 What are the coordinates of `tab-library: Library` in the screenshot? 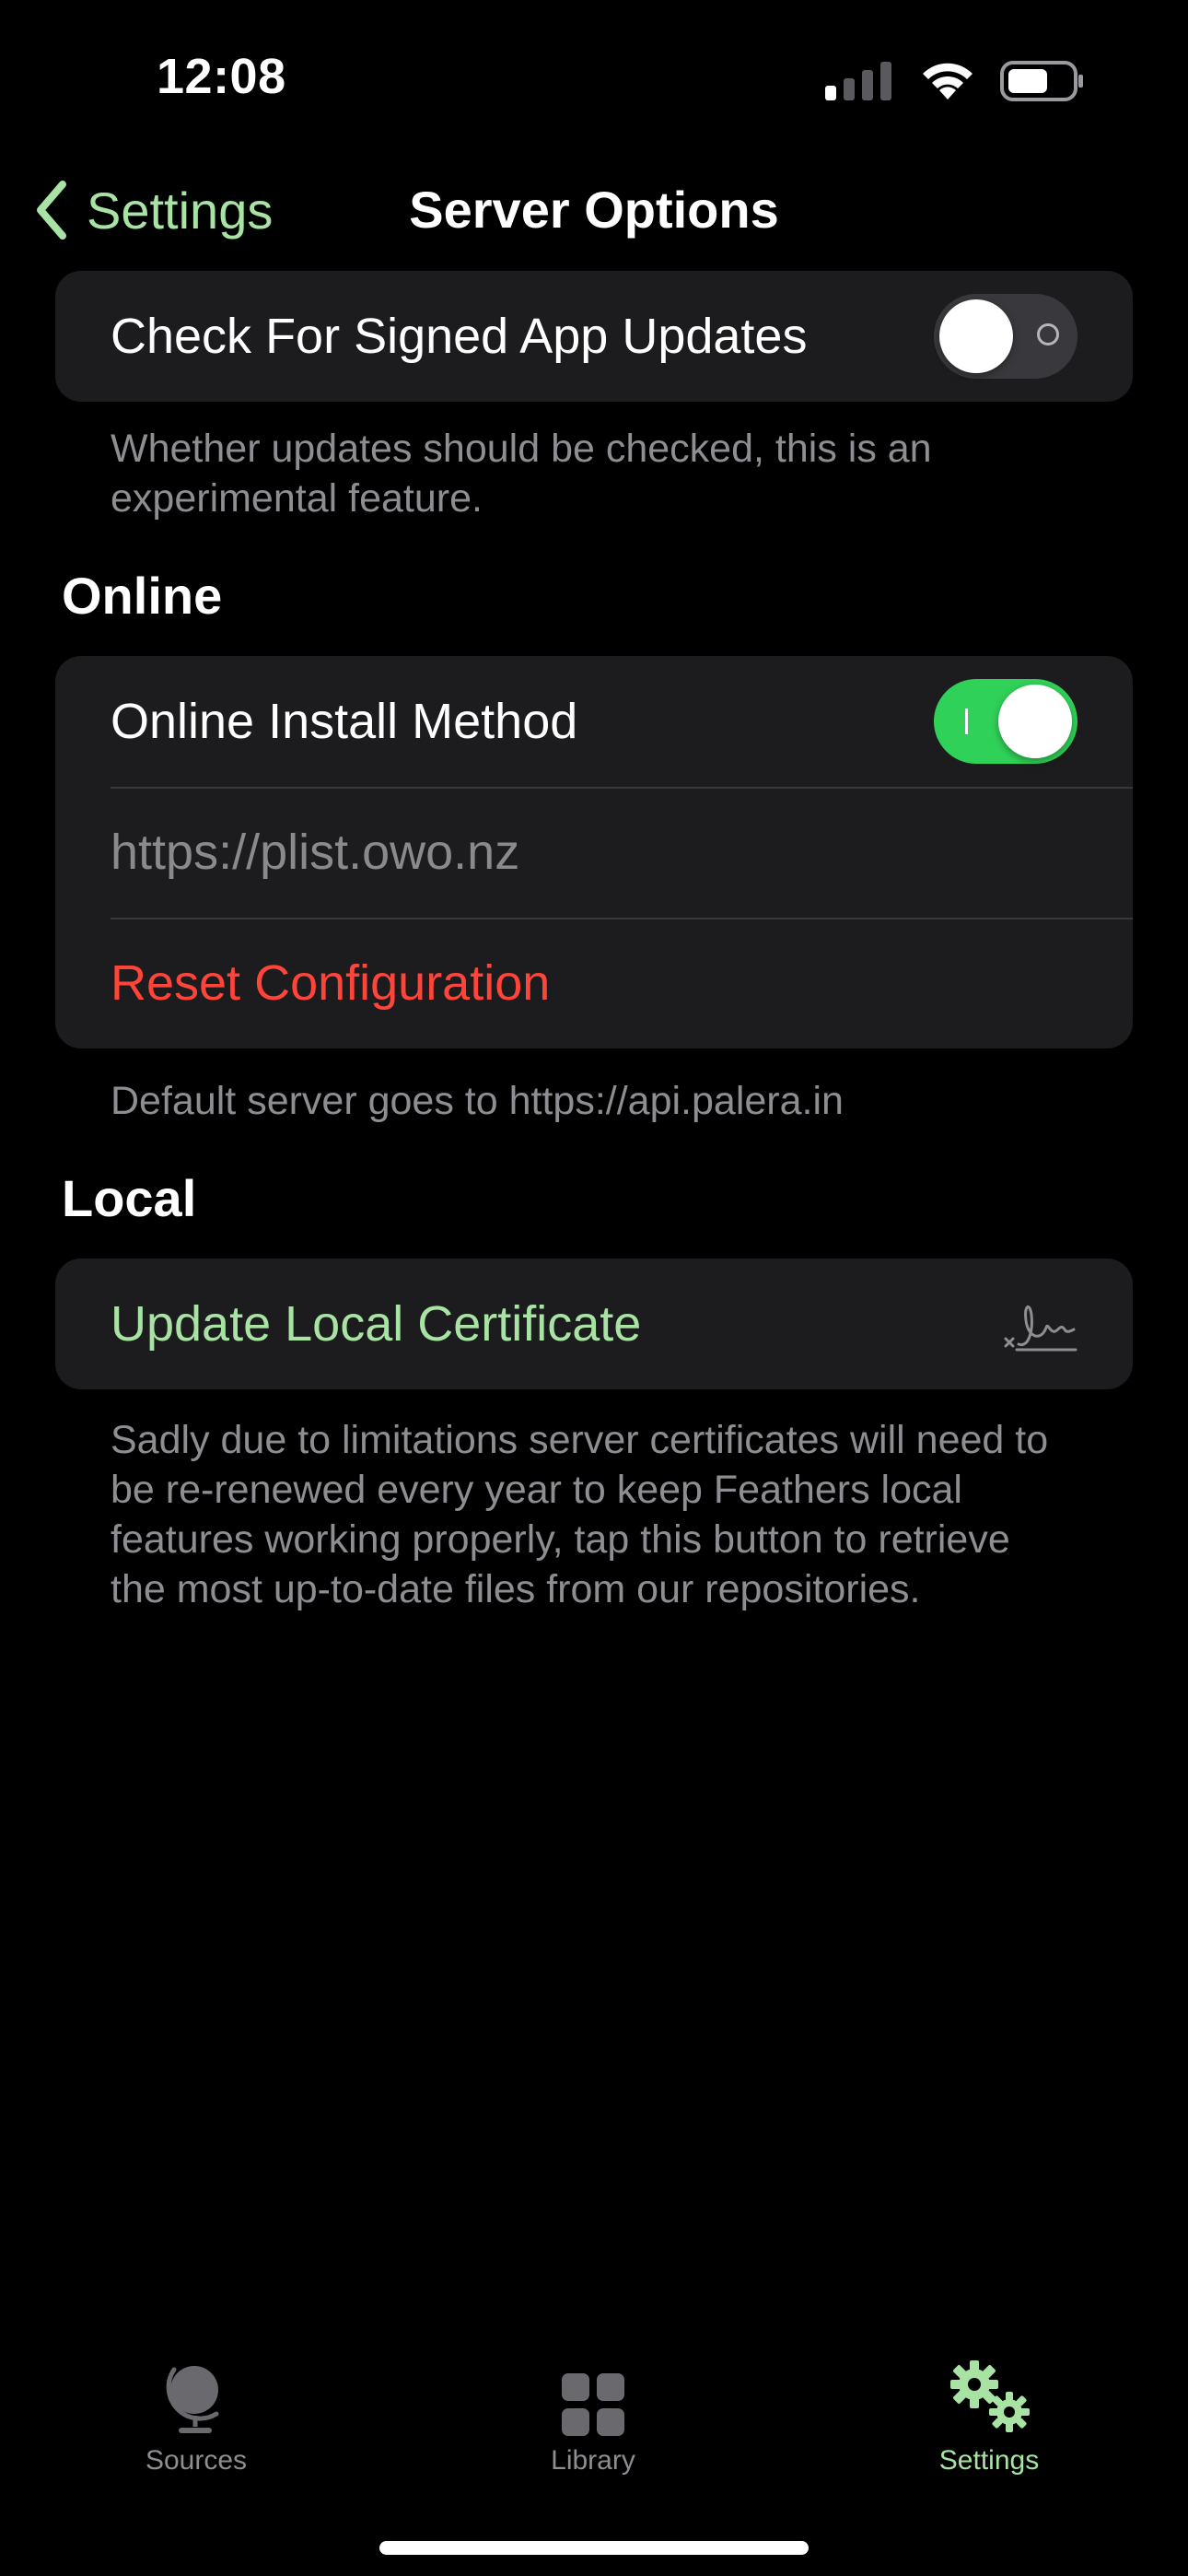 It's located at (593, 2417).